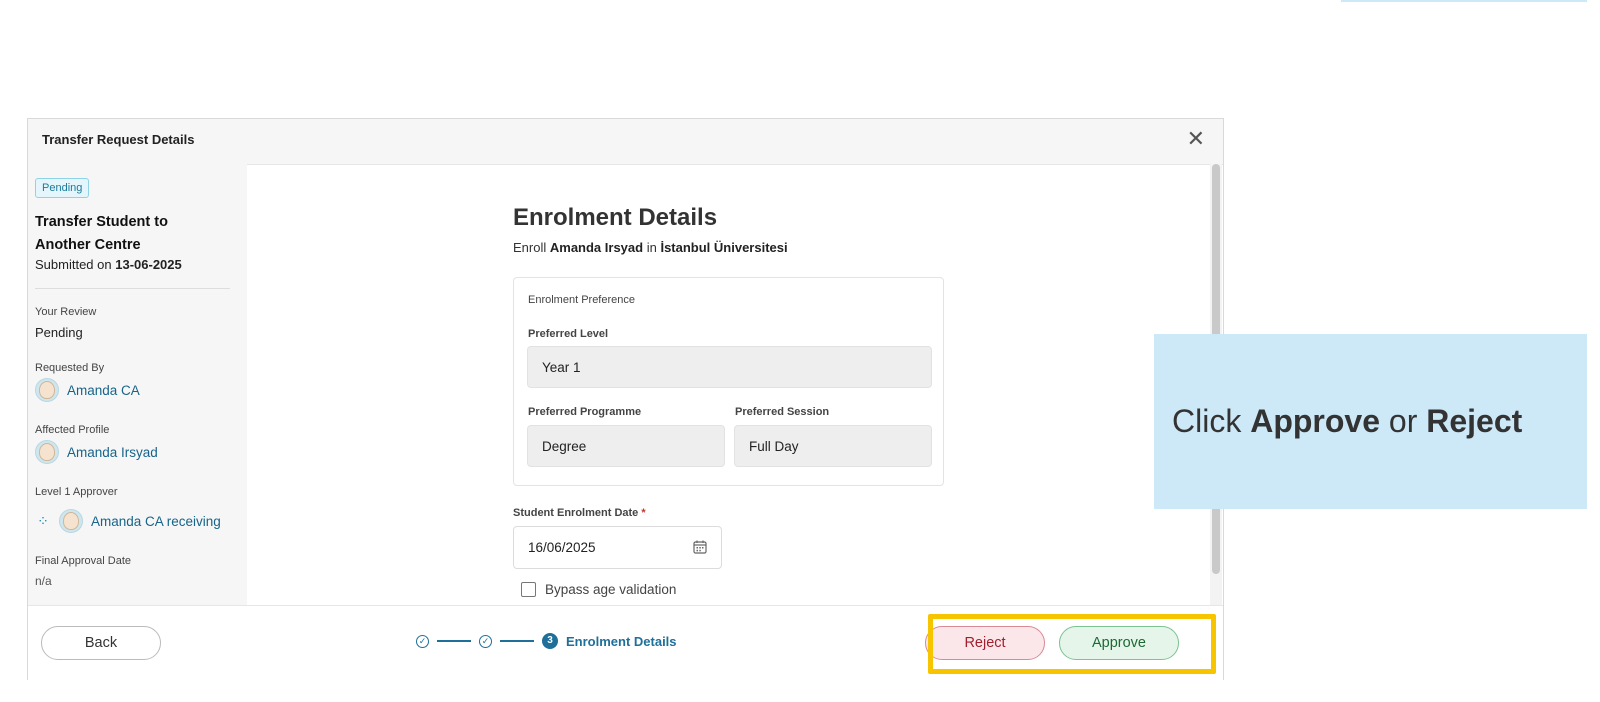  I want to click on submitted-date-value: 13-06-2025, so click(148, 264).